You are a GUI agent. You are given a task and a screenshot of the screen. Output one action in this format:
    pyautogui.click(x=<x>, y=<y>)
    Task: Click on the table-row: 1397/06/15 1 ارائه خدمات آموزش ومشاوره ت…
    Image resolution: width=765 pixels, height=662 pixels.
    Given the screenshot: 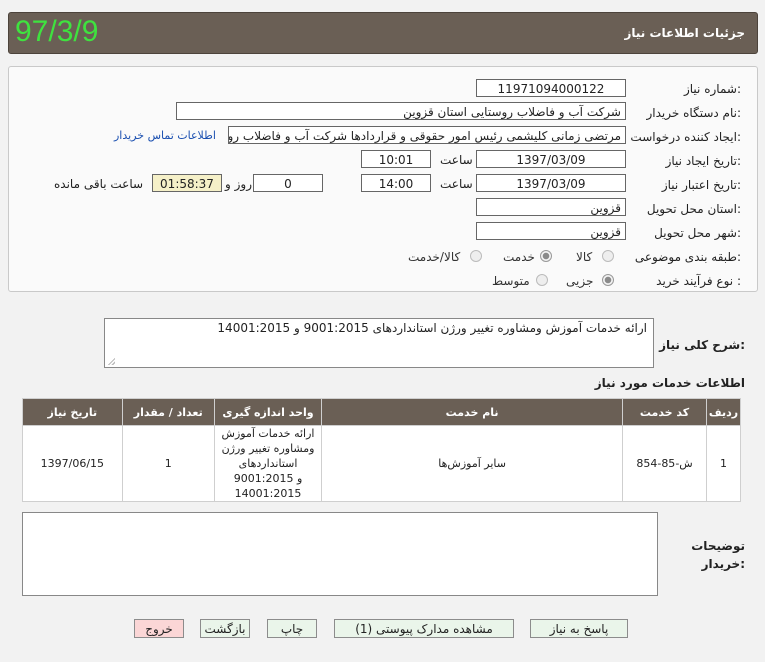 What is the action you would take?
    pyautogui.click(x=381, y=463)
    